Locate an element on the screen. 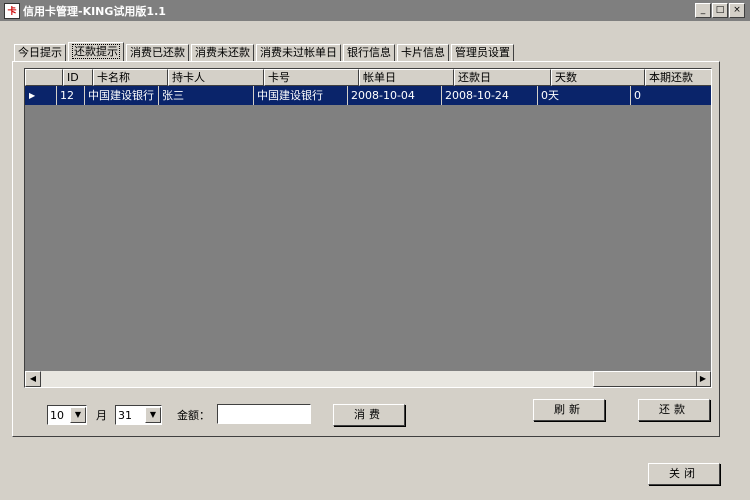 Image resolution: width=750 pixels, height=500 pixels. cell-due-date: 2008-10-24 is located at coordinates (490, 95).